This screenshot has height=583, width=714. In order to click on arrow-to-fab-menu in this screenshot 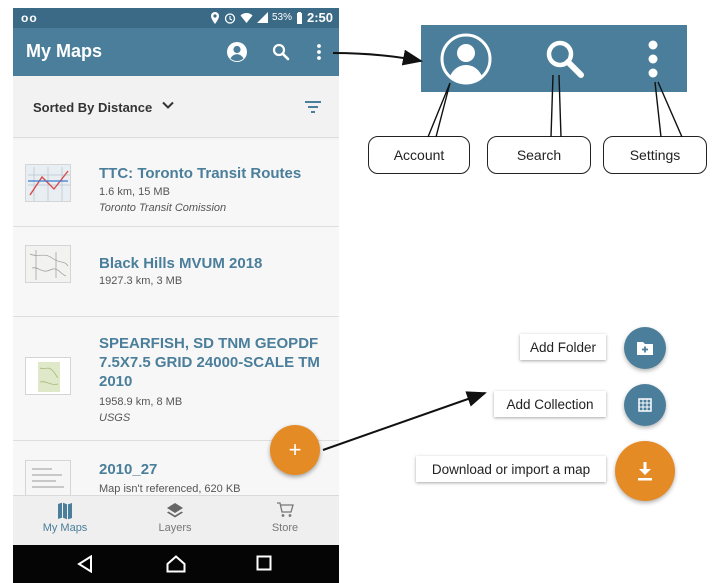, I will do `click(404, 421)`.